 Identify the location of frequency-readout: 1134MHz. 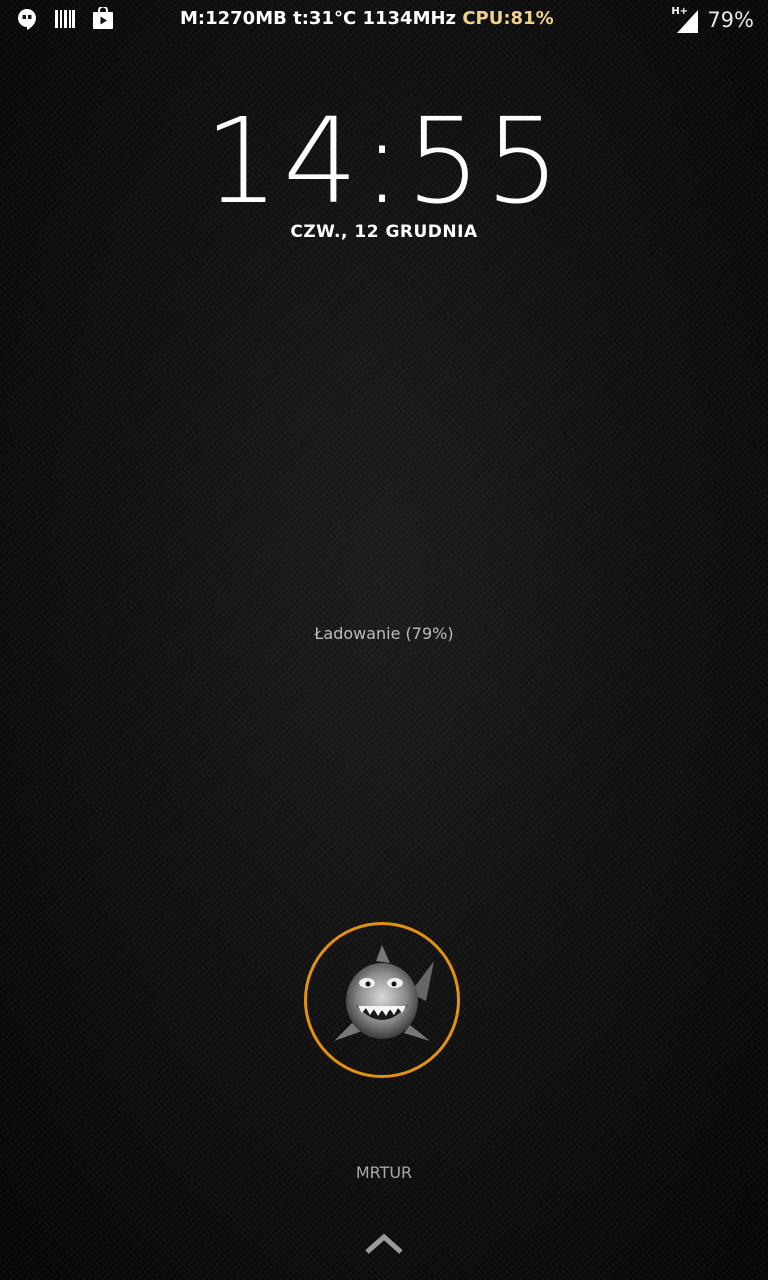
(409, 18).